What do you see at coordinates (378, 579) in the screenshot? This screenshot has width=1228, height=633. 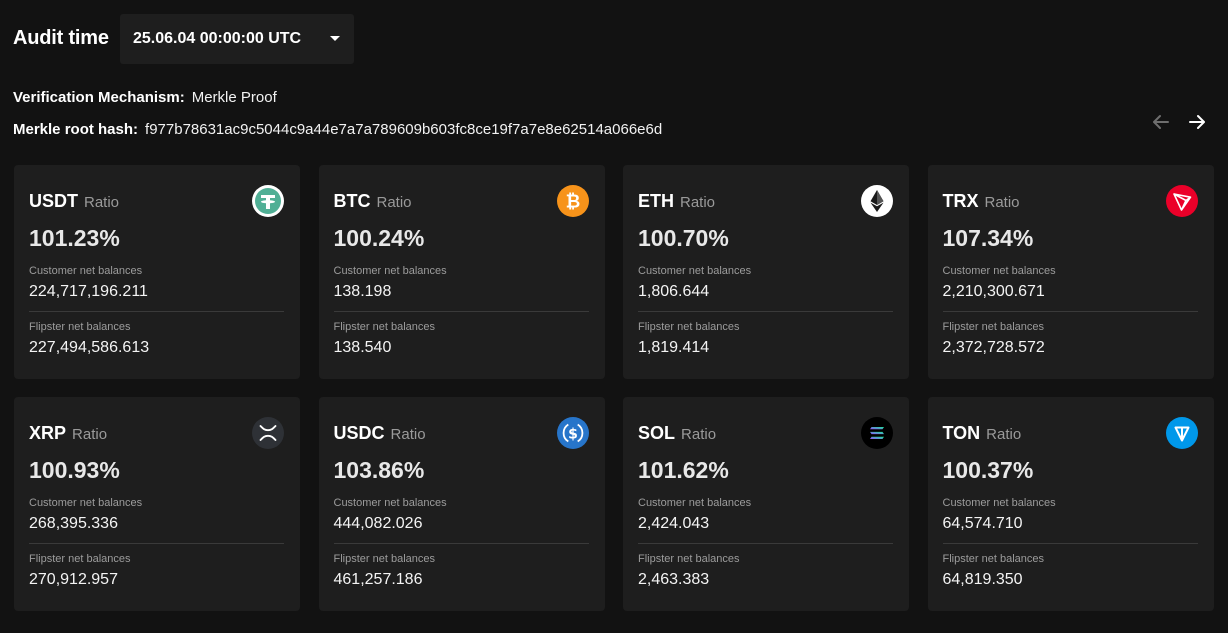 I see `flipster-balance-value: 461,257.186` at bounding box center [378, 579].